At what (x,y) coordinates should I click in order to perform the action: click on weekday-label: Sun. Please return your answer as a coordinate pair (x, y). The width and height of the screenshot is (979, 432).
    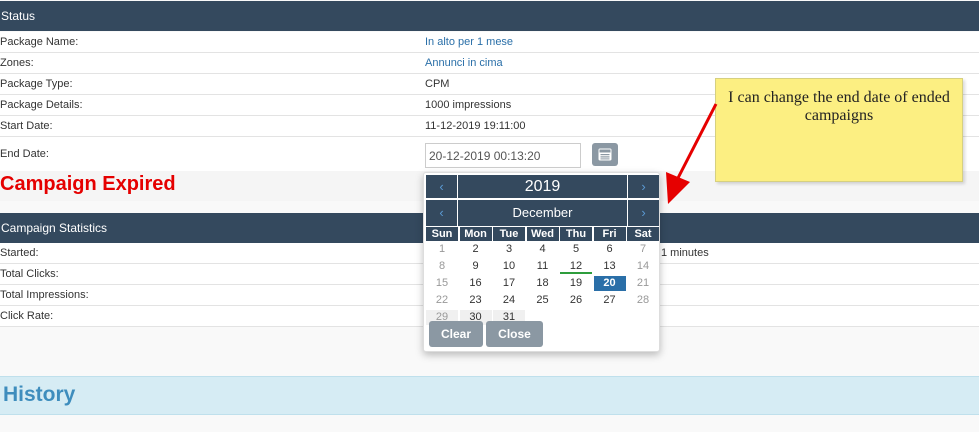
    Looking at the image, I should click on (442, 234).